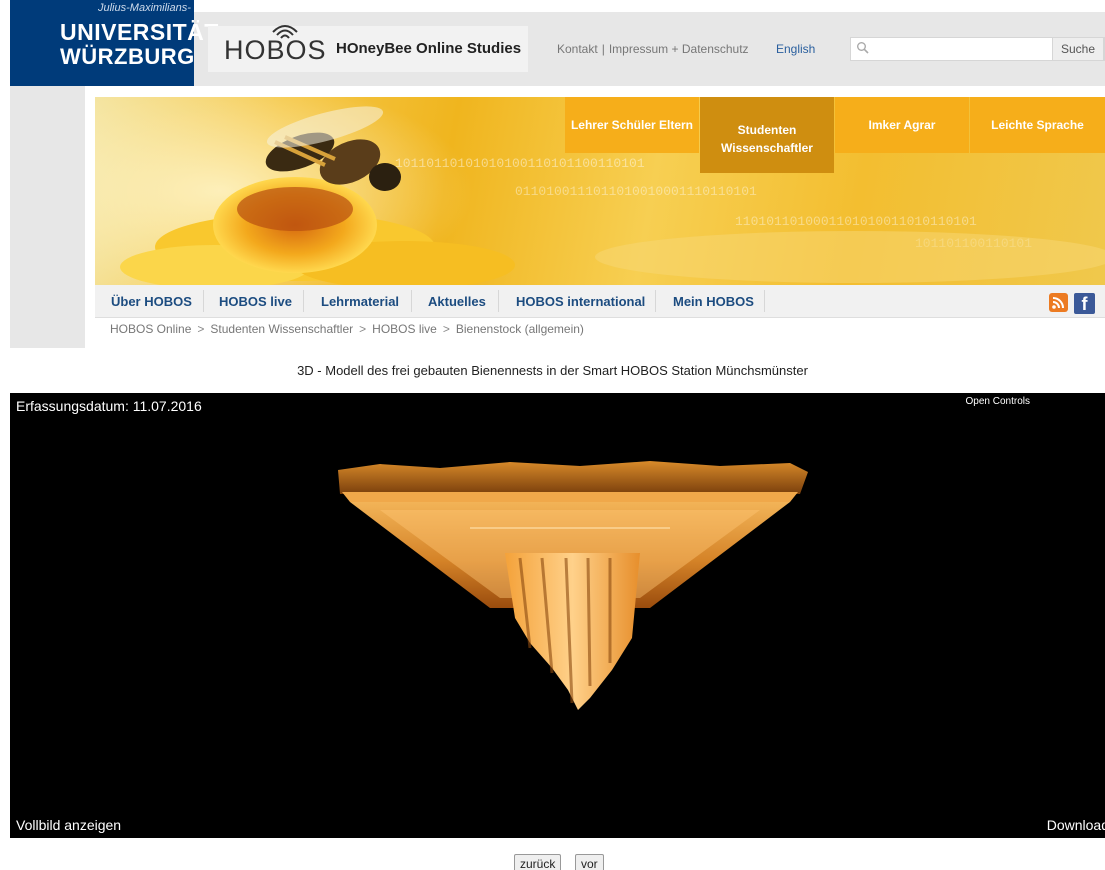 The image size is (1105, 870). Describe the element at coordinates (679, 49) in the screenshot. I see `imprint-link: Impressum + Datenschutz` at that location.